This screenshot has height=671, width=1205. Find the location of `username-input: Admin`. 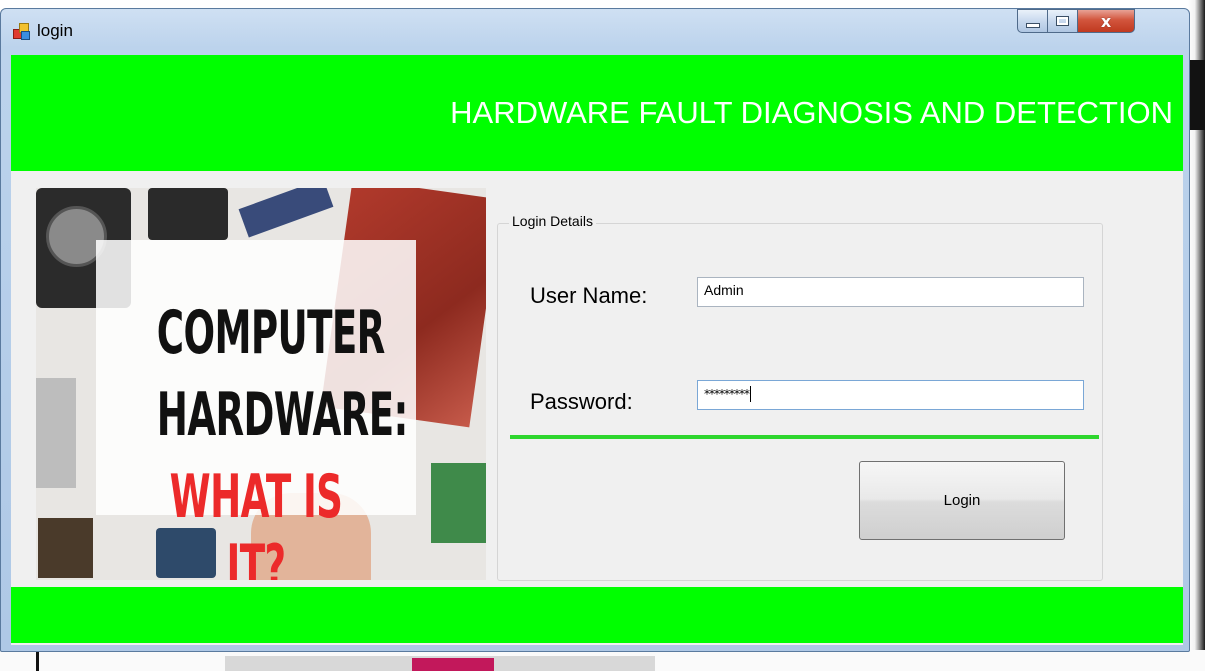

username-input: Admin is located at coordinates (890, 292).